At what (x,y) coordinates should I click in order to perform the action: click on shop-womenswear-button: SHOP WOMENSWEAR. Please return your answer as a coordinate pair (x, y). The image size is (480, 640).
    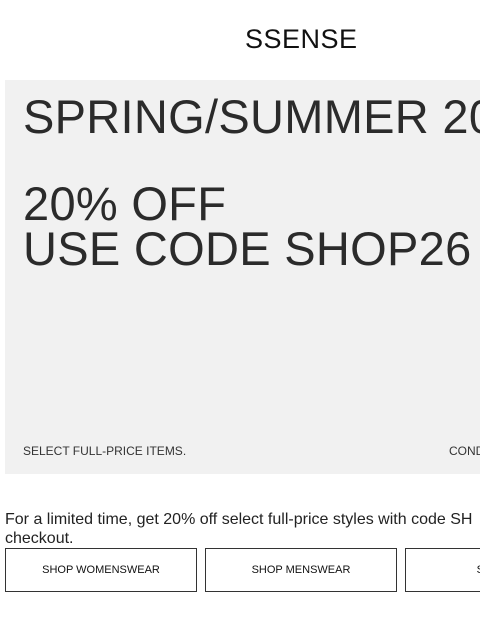
    Looking at the image, I should click on (101, 570).